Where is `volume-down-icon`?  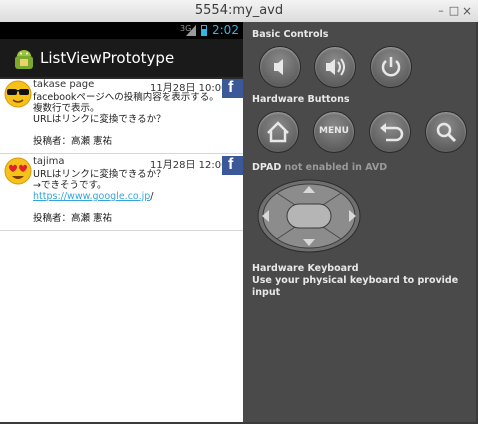 volume-down-icon is located at coordinates (278, 67).